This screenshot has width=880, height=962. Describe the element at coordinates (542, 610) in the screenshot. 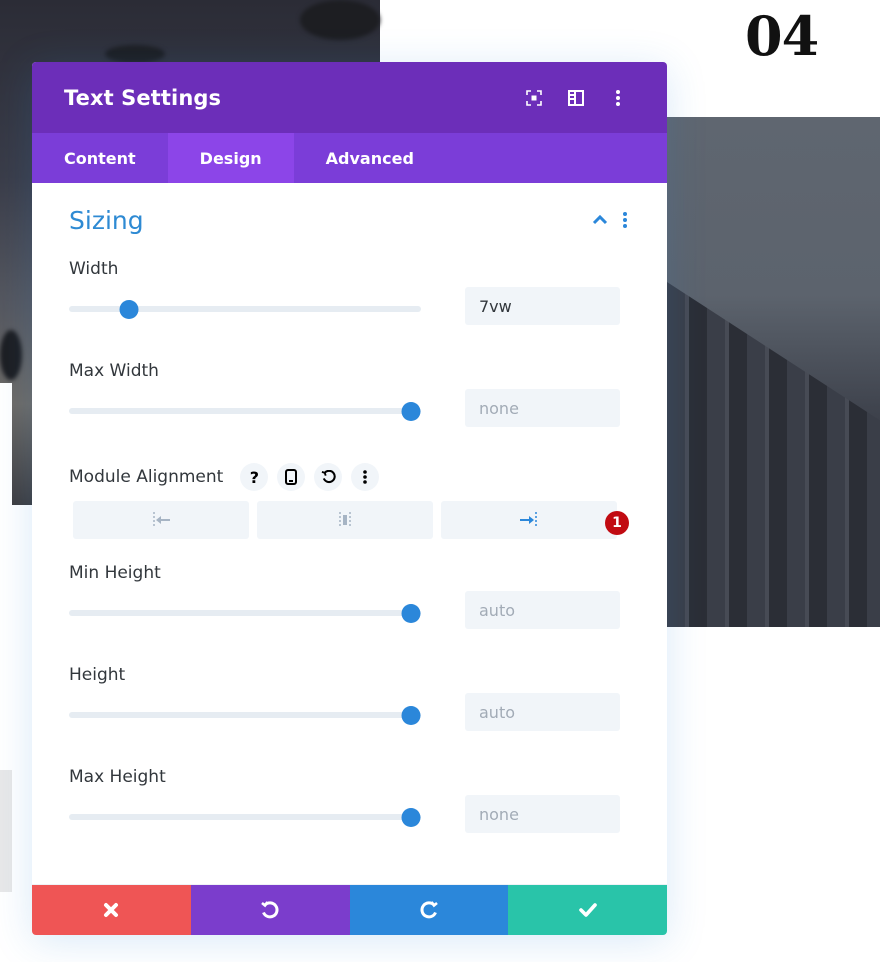

I see `min-height-input: auto` at that location.